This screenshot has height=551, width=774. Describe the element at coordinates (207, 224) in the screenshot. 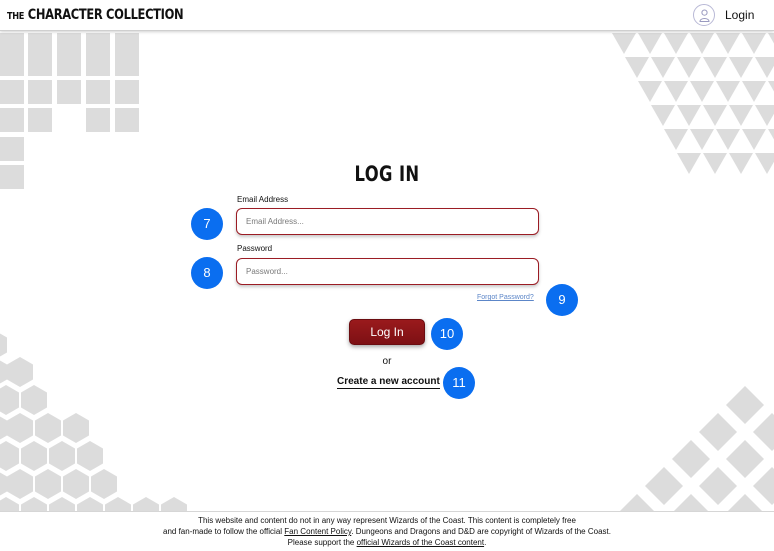

I see `marker-badge-7: 7` at that location.